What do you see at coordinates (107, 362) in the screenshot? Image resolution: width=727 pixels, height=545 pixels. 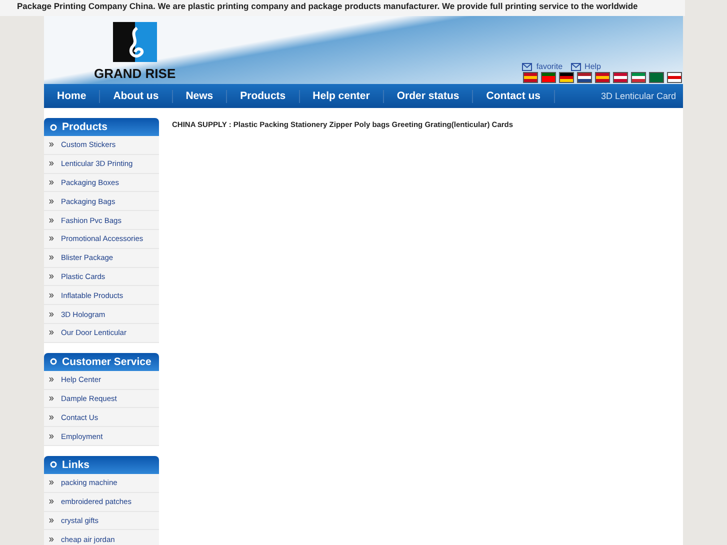 I see `section-title: Customer Service` at bounding box center [107, 362].